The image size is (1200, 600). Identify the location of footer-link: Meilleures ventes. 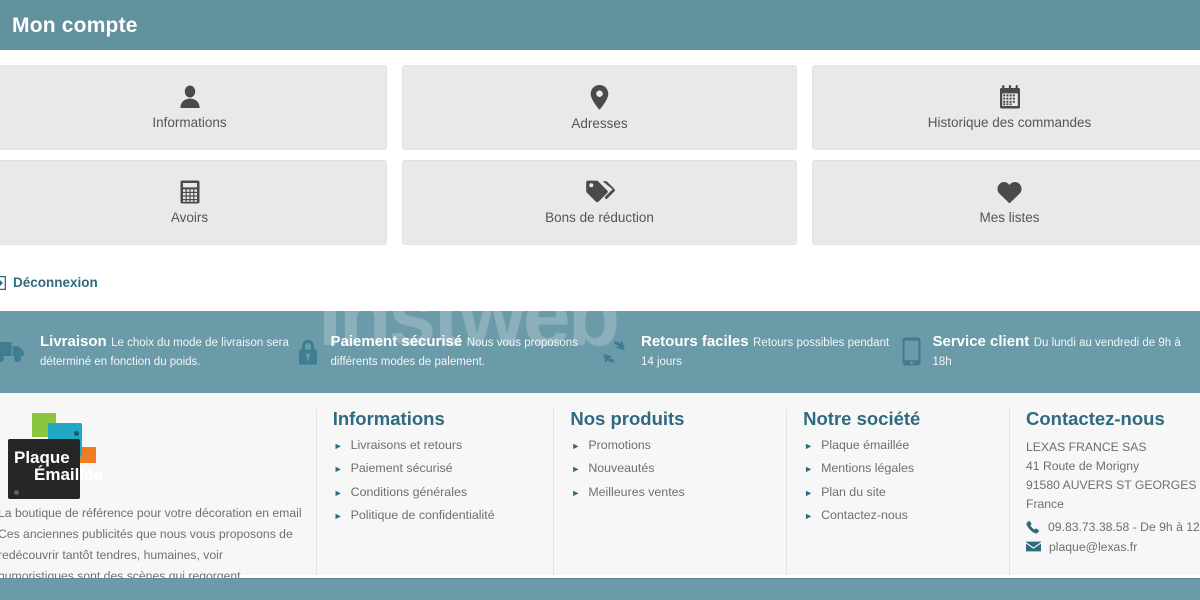
(636, 492).